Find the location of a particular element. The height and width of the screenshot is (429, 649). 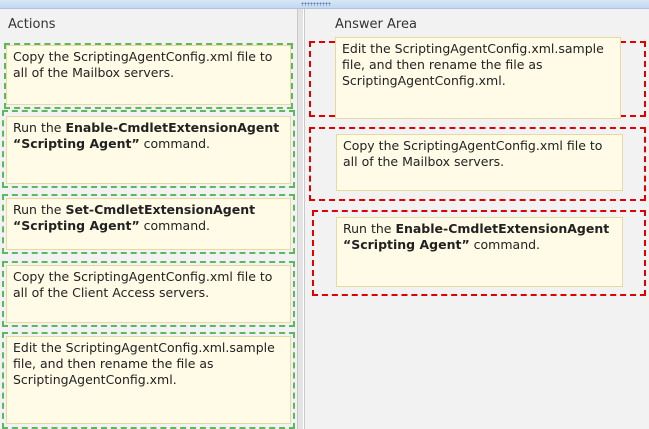

panel-divider is located at coordinates (300, 219).